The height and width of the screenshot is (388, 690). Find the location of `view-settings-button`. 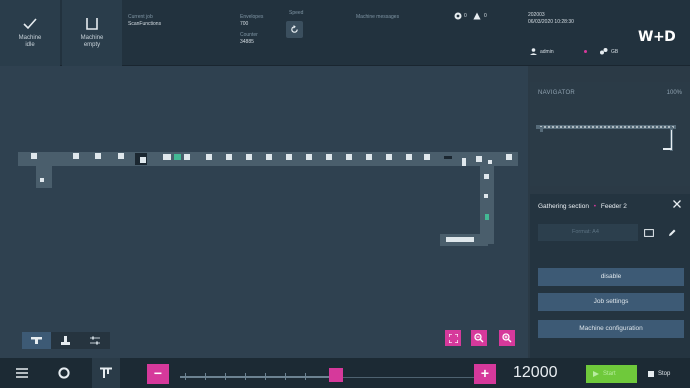

view-settings-button is located at coordinates (95, 340).